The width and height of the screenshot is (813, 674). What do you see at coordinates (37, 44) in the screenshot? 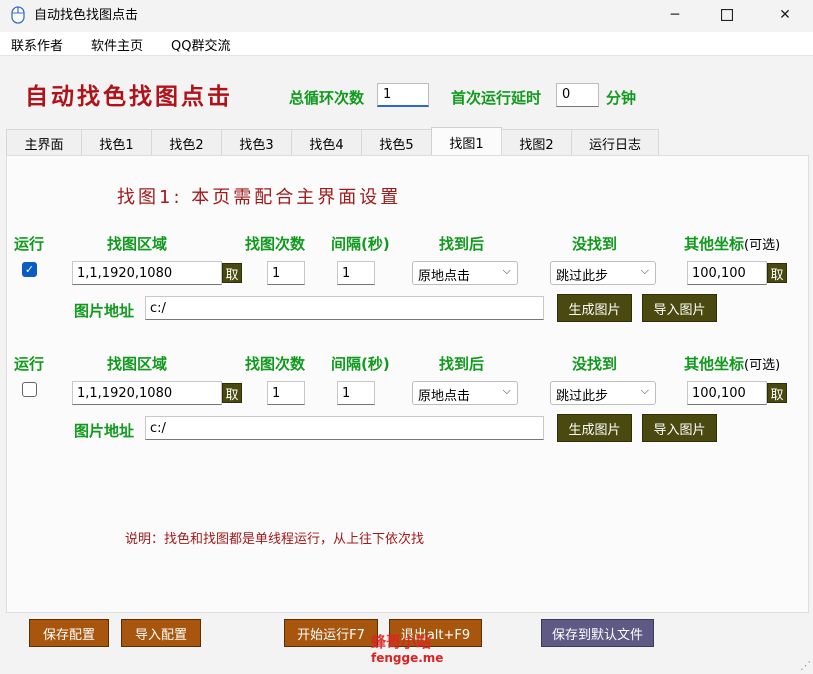
I see `menu-contact-author: 联系作者` at bounding box center [37, 44].